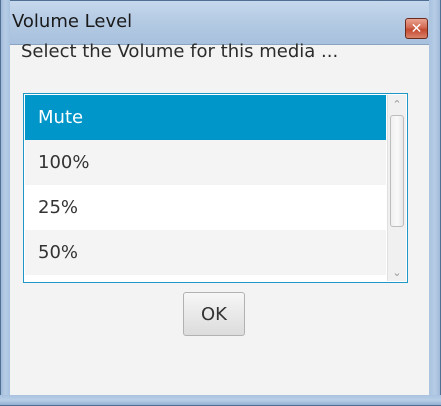  What do you see at coordinates (397, 272) in the screenshot?
I see `scroll-down-icon: ⌄` at bounding box center [397, 272].